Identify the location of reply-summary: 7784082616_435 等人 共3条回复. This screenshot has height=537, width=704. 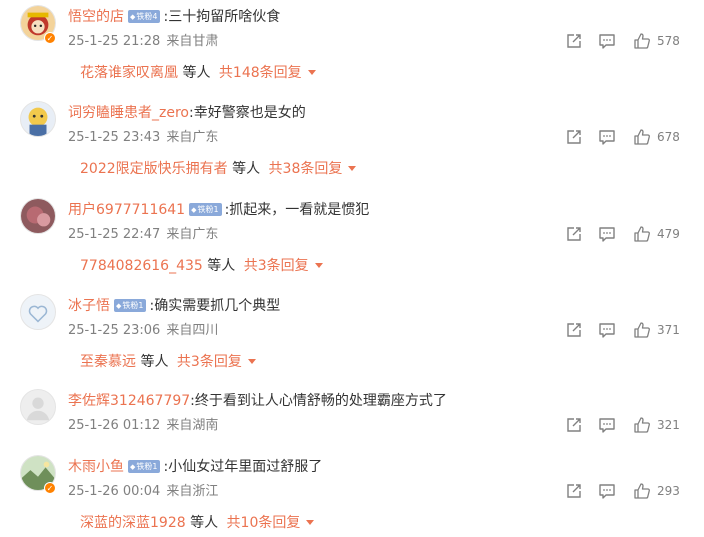
(201, 266).